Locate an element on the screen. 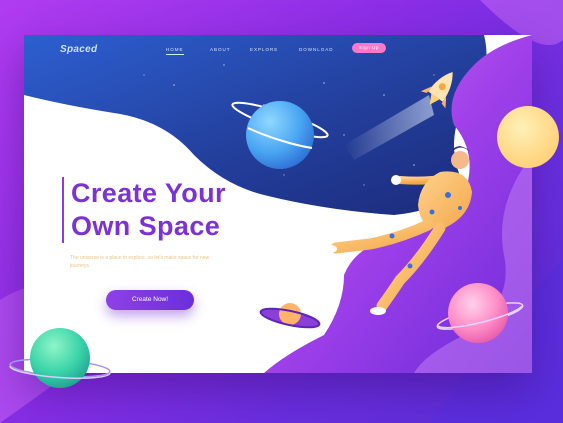 The height and width of the screenshot is (423, 563). nav-link-download: Download is located at coordinates (316, 49).